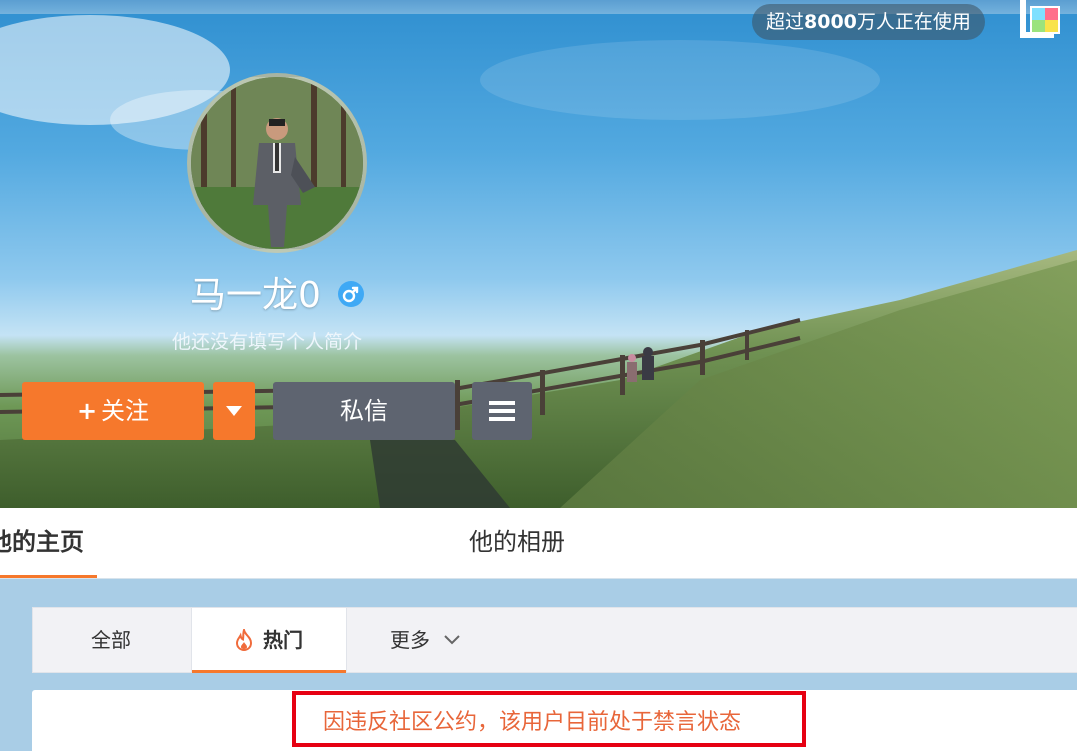 This screenshot has height=751, width=1077. I want to click on follow-dropdown-button, so click(234, 411).